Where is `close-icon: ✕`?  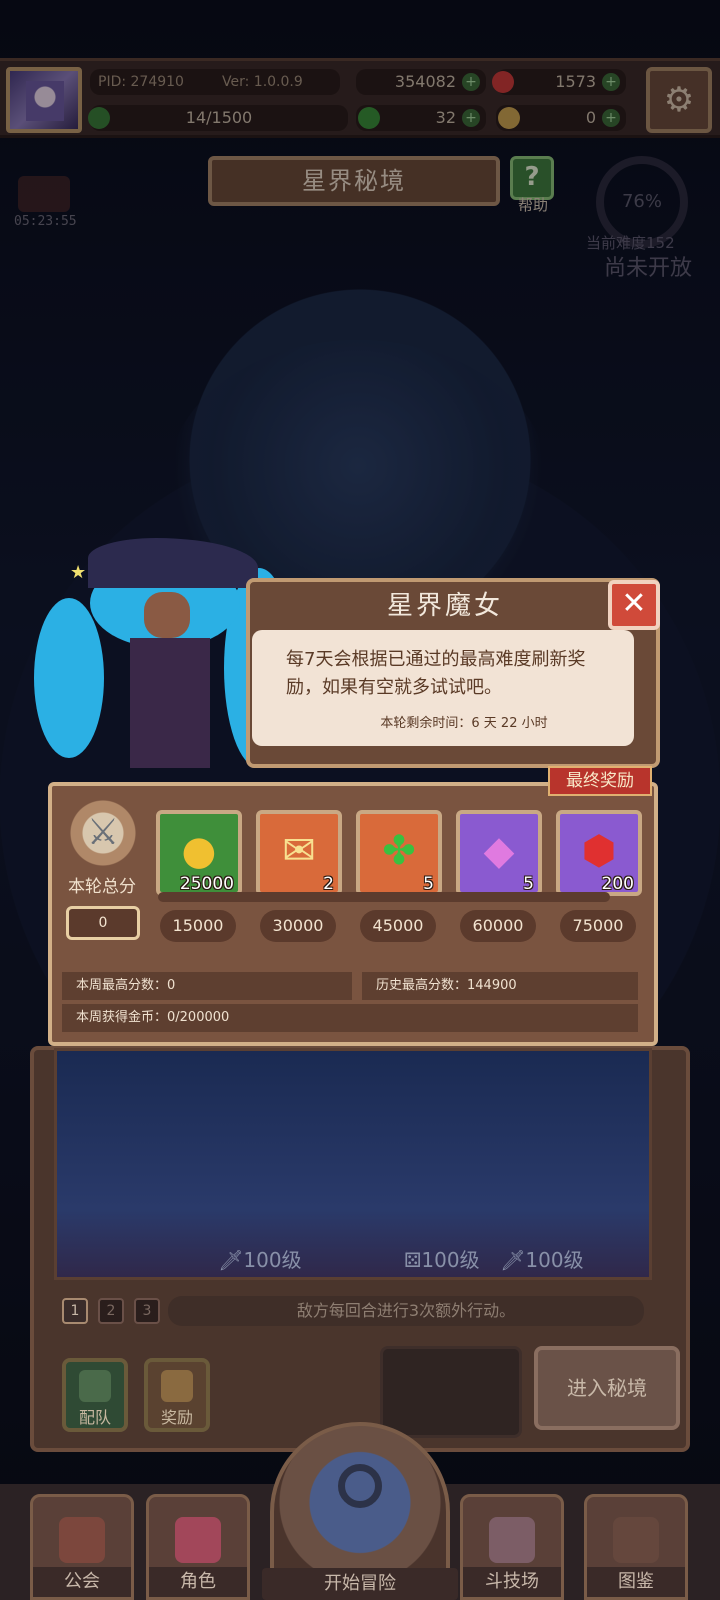 close-icon: ✕ is located at coordinates (634, 603).